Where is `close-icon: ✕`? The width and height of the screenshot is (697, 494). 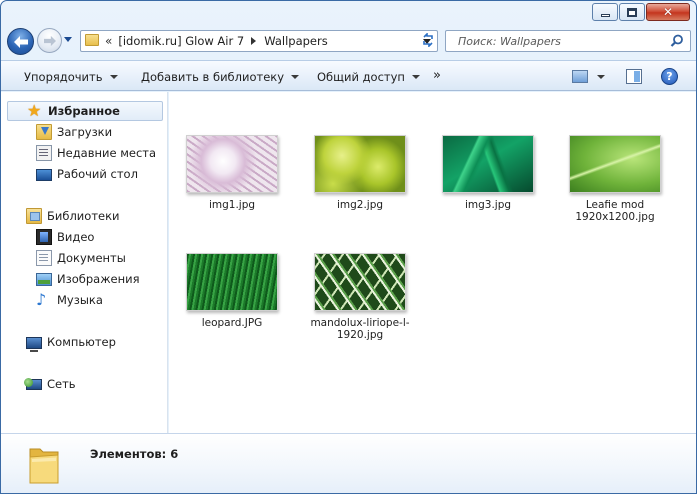 close-icon: ✕ is located at coordinates (668, 12).